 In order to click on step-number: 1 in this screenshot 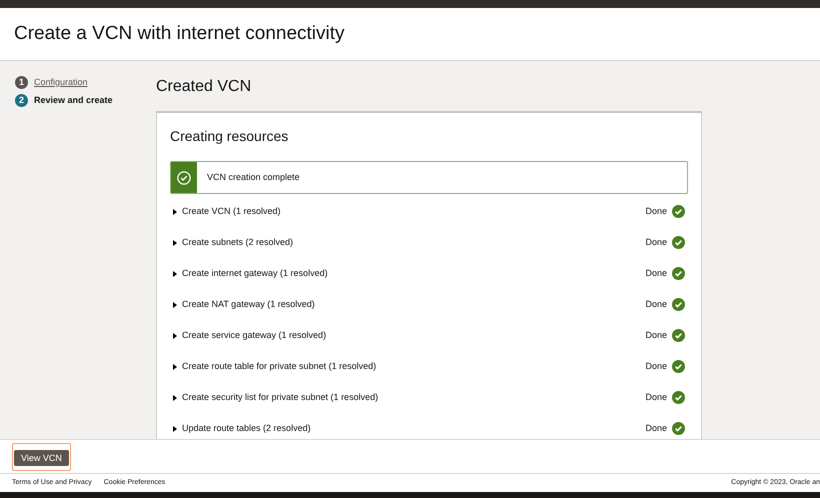, I will do `click(21, 83)`.